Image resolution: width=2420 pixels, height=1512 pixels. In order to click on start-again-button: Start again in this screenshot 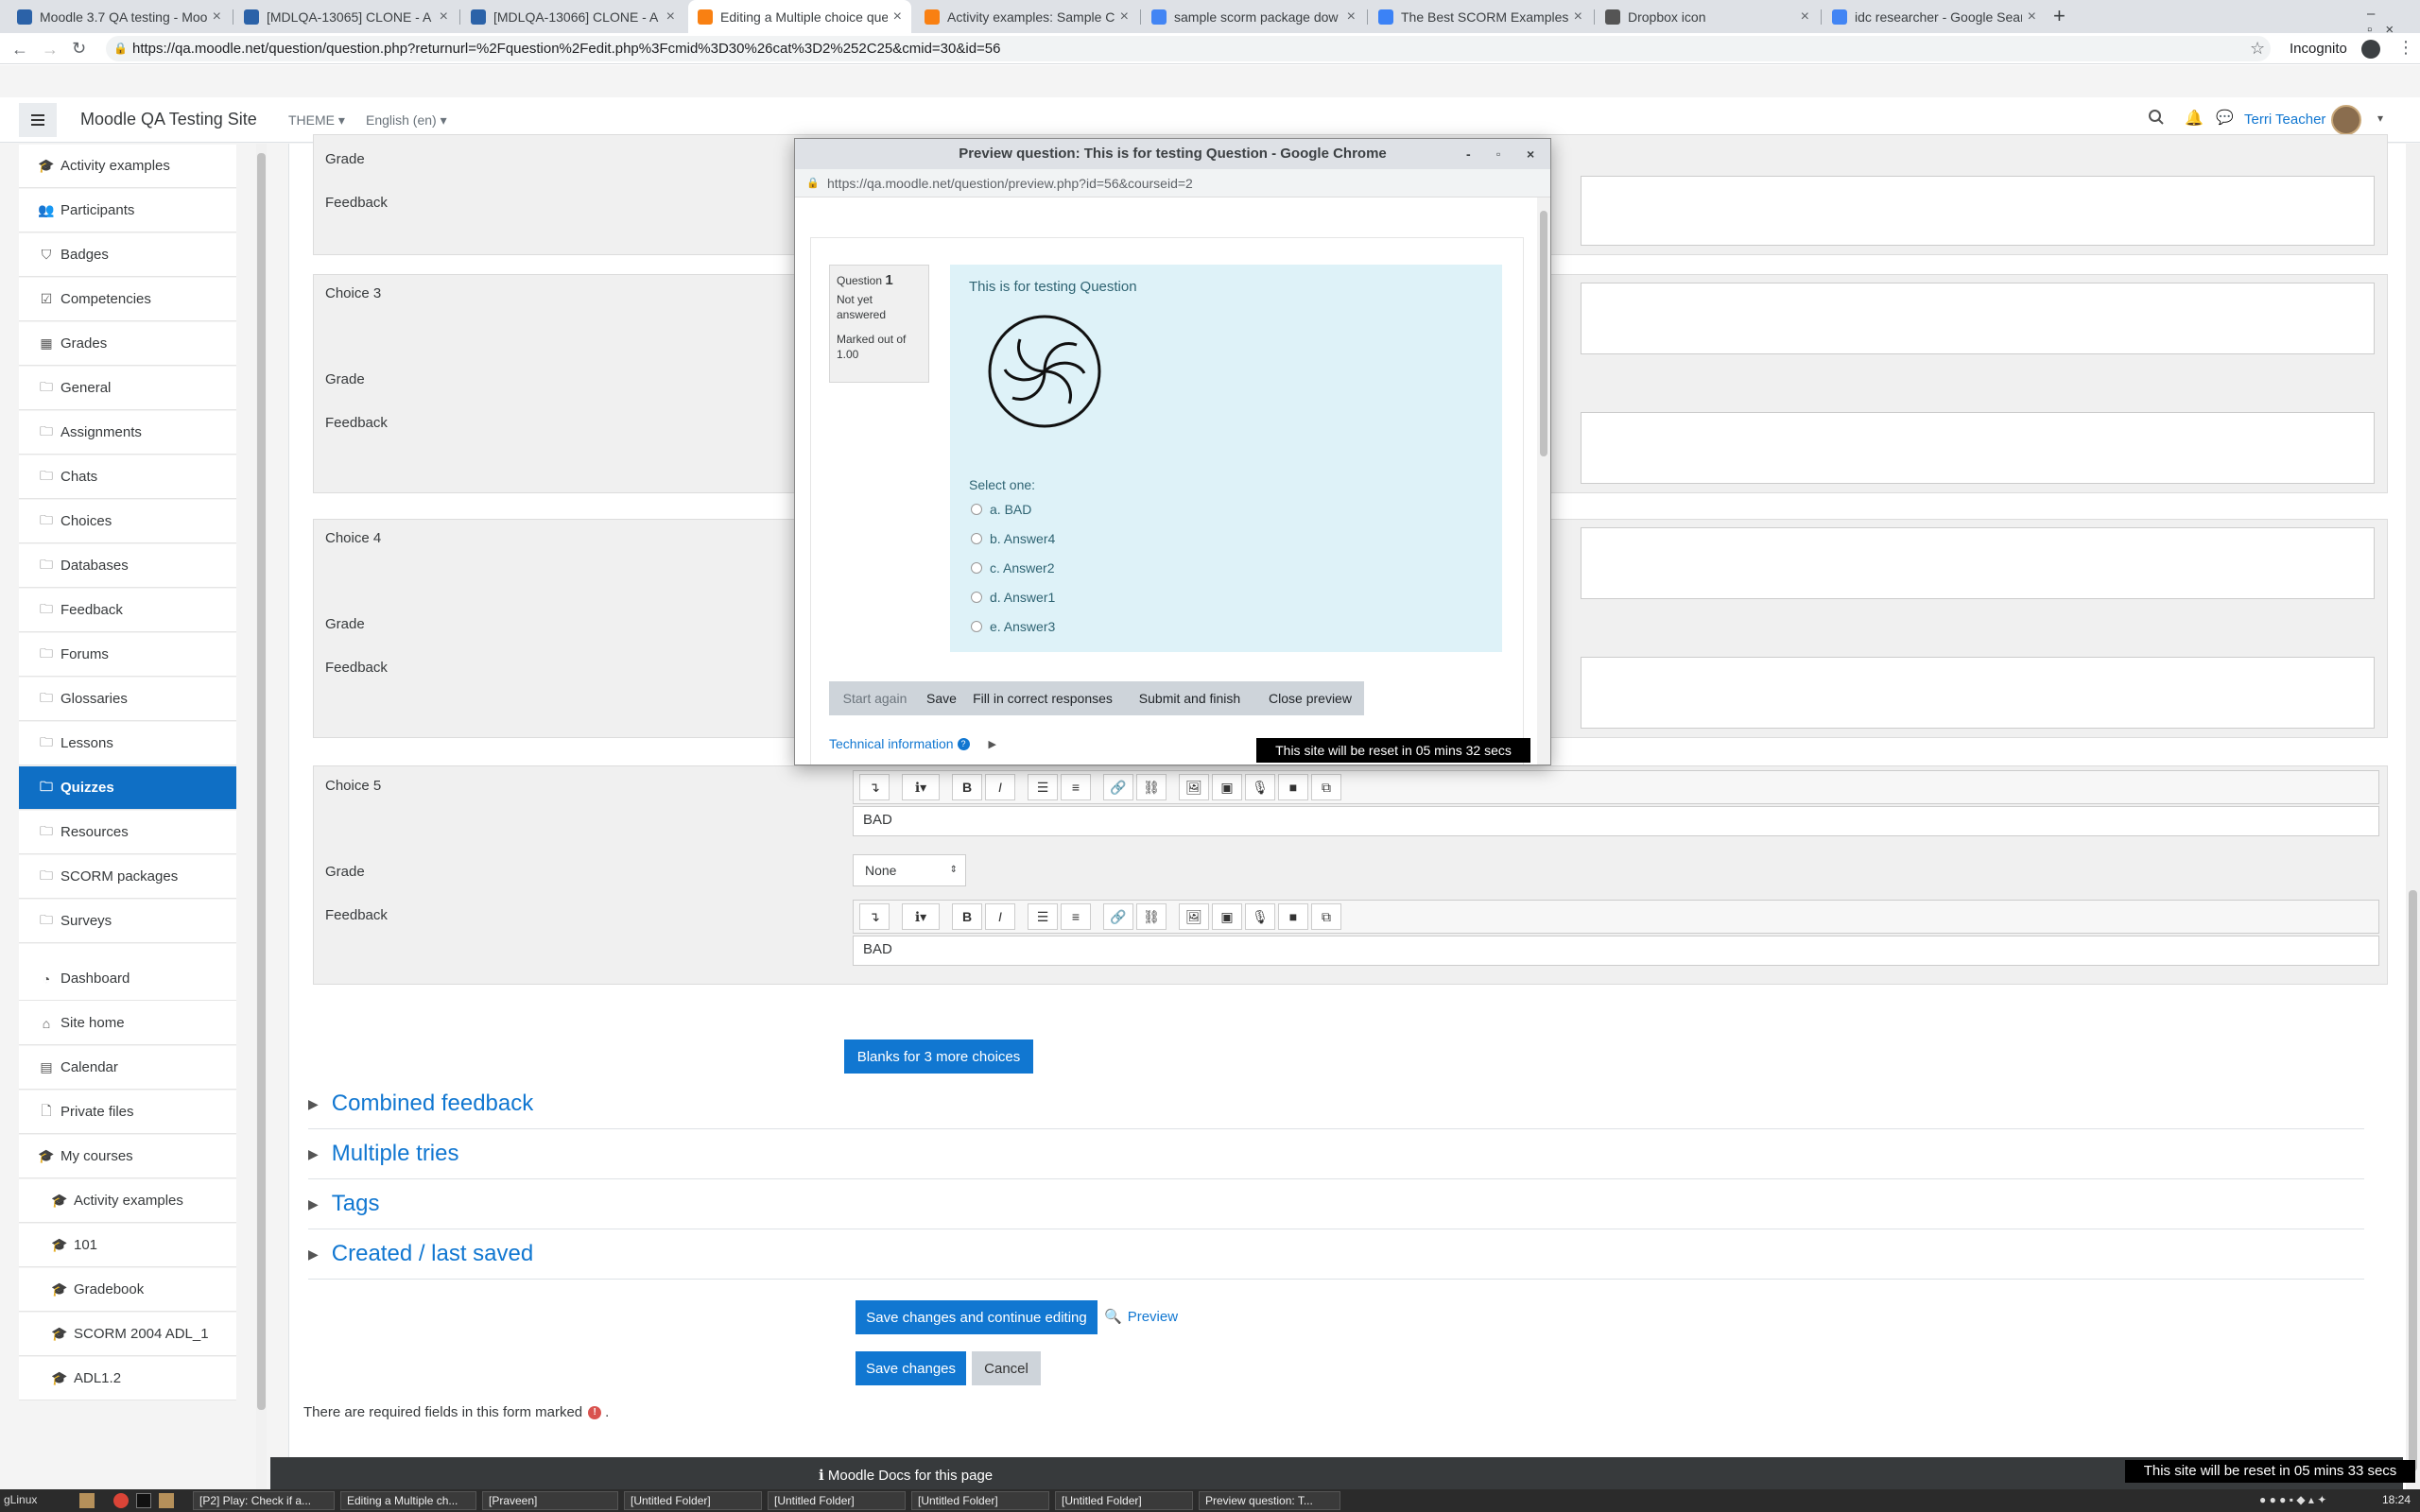, I will do `click(875, 698)`.